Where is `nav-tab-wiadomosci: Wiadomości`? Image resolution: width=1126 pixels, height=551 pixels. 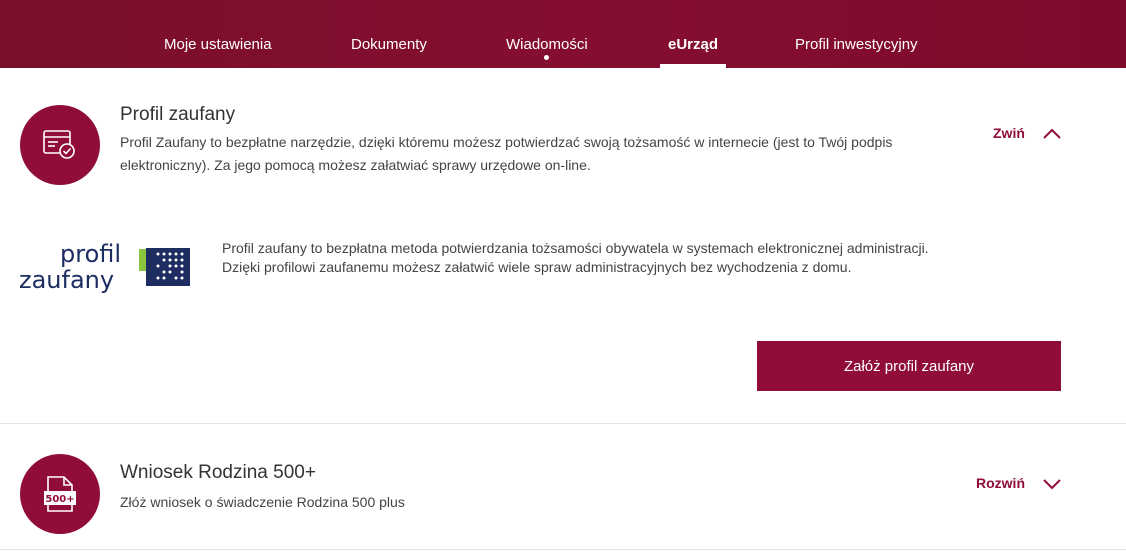
nav-tab-wiadomosci: Wiadomości is located at coordinates (547, 34).